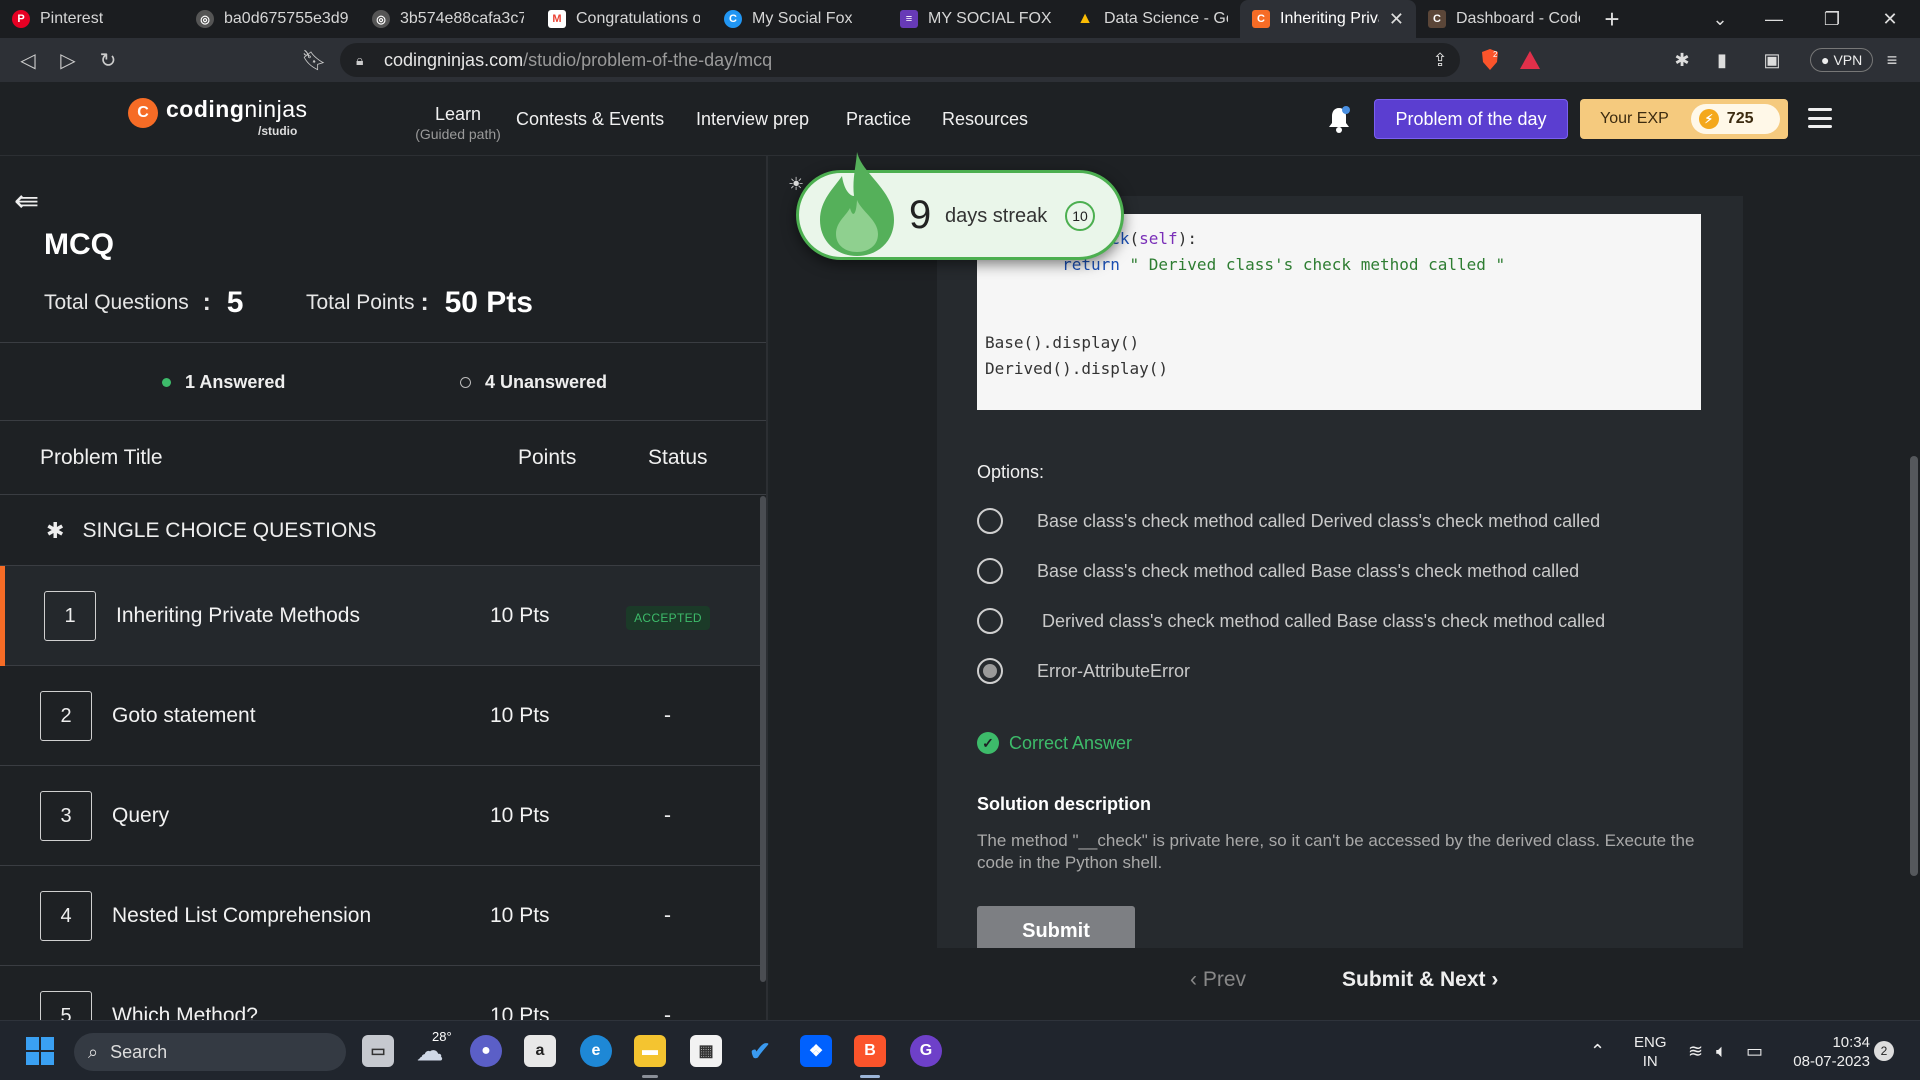  I want to click on edge-icon: e, so click(596, 1051).